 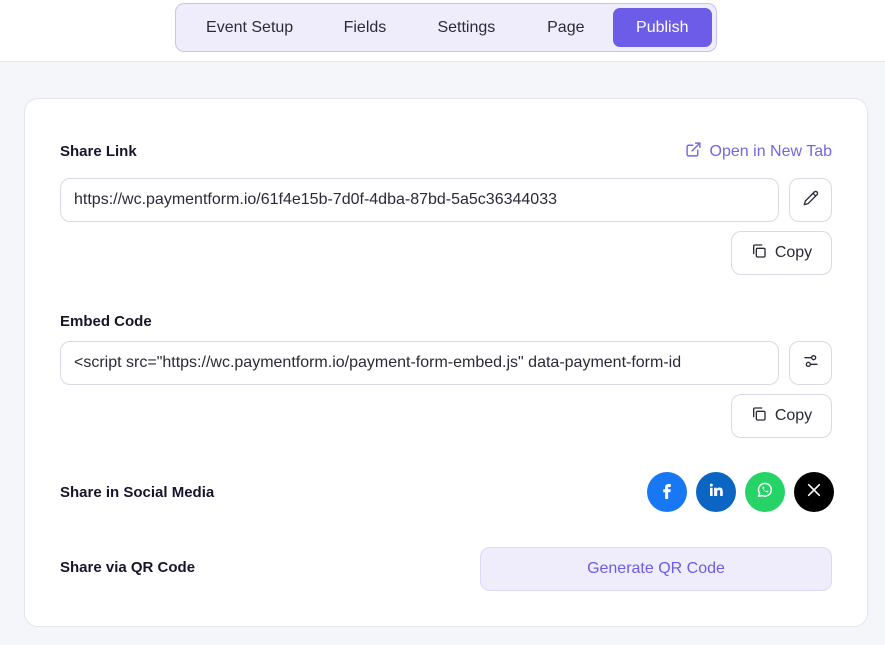 I want to click on social-media-label: Share in Social Media, so click(x=137, y=492).